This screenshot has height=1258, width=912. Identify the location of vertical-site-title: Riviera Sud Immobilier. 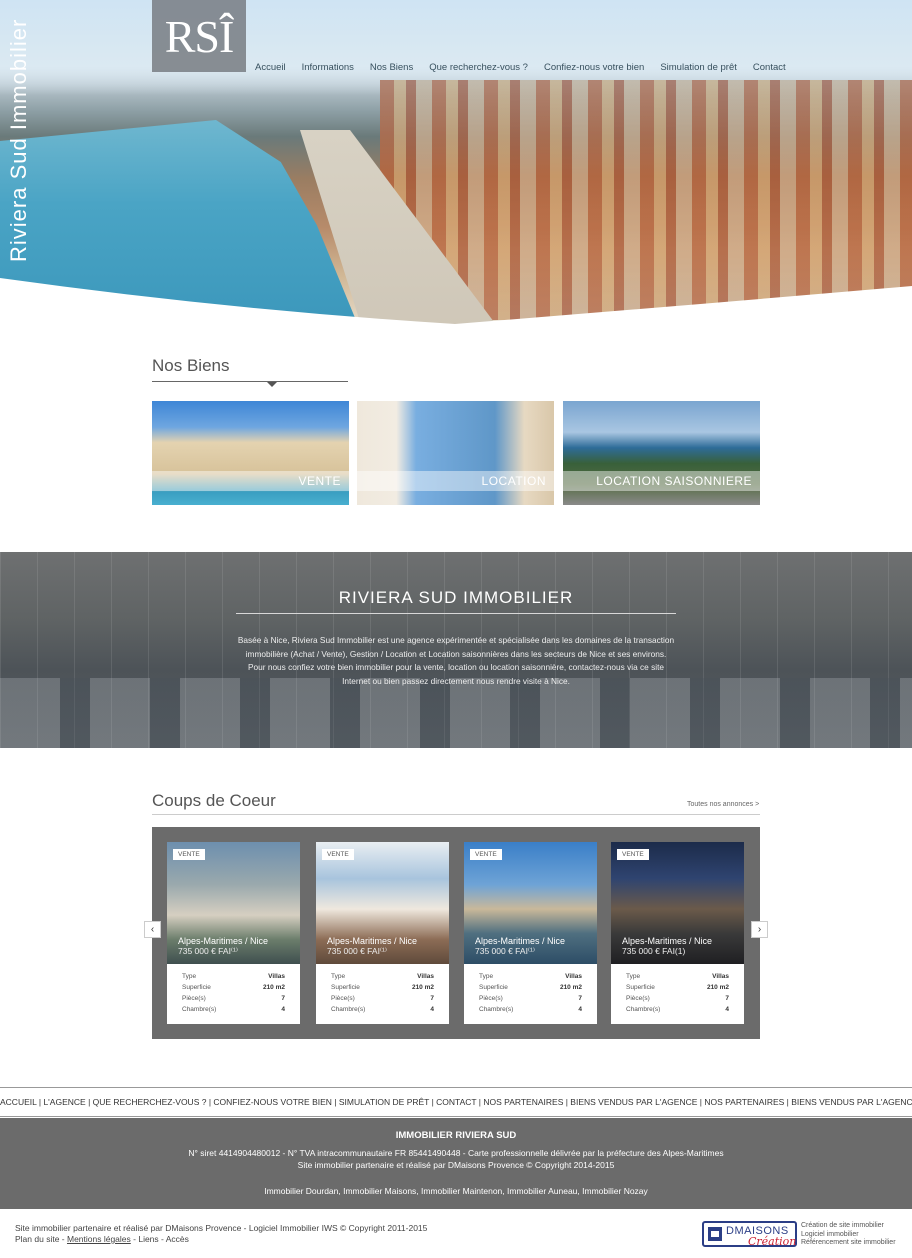
(18, 140).